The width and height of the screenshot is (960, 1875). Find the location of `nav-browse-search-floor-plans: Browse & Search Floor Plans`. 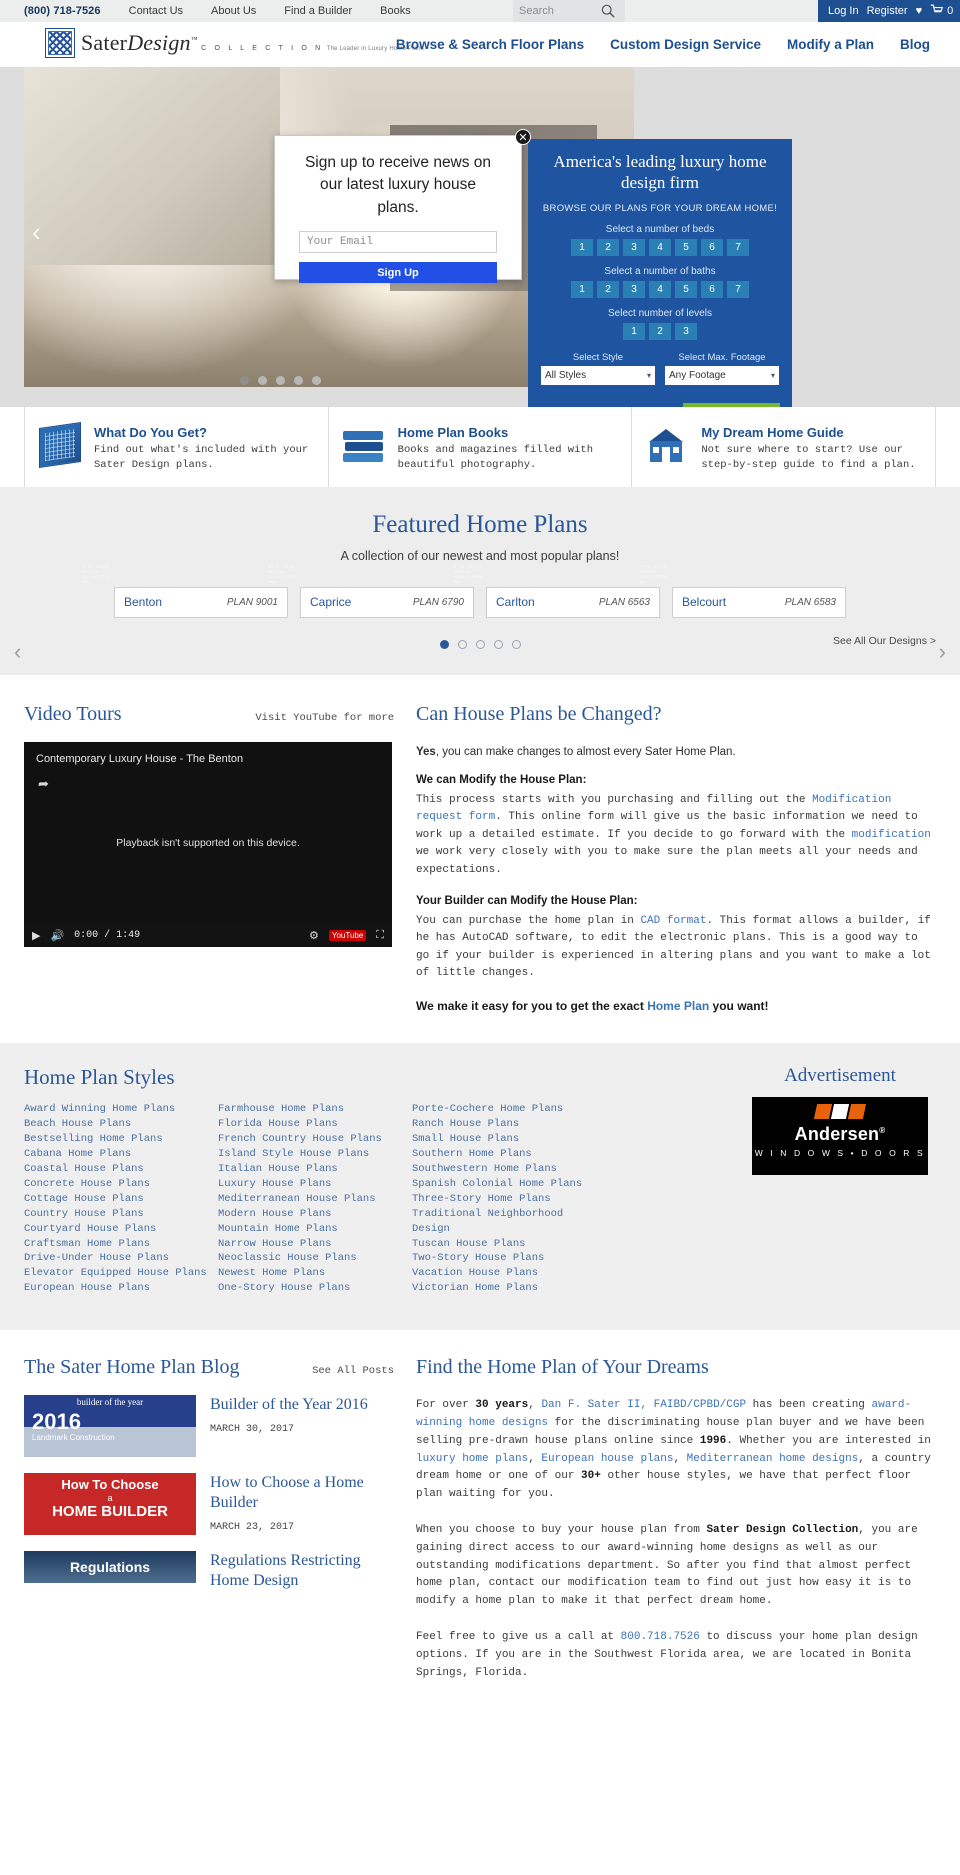

nav-browse-search-floor-plans: Browse & Search Floor Plans is located at coordinates (490, 44).